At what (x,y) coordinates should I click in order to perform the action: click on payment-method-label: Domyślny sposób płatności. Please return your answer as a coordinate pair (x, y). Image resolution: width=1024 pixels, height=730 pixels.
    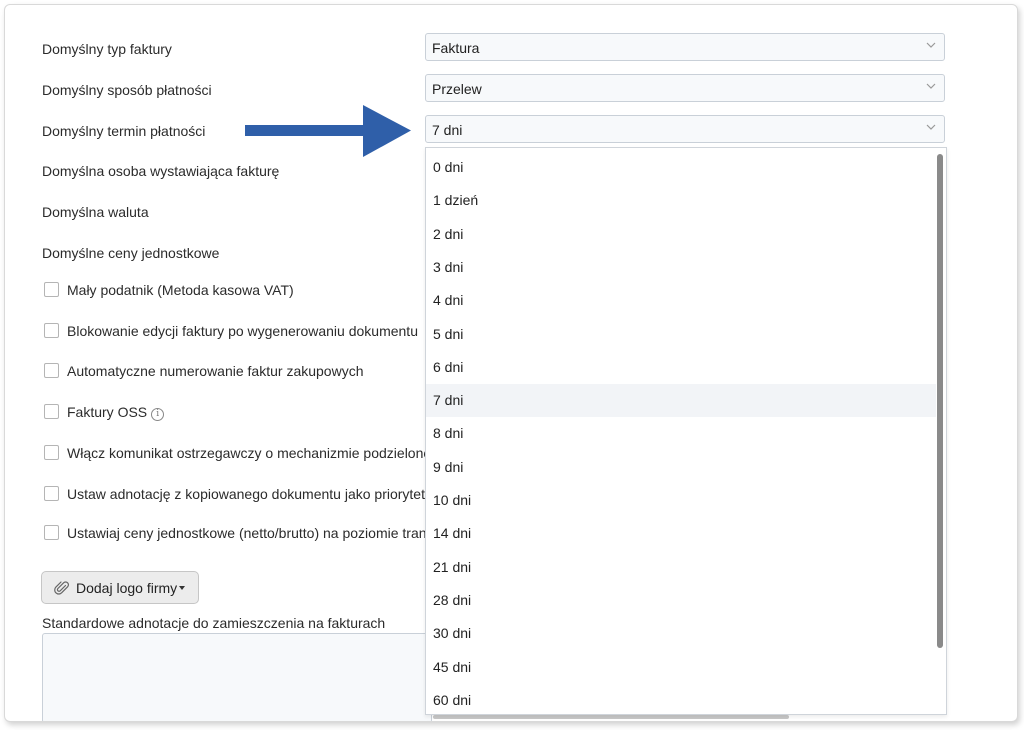
    Looking at the image, I should click on (127, 90).